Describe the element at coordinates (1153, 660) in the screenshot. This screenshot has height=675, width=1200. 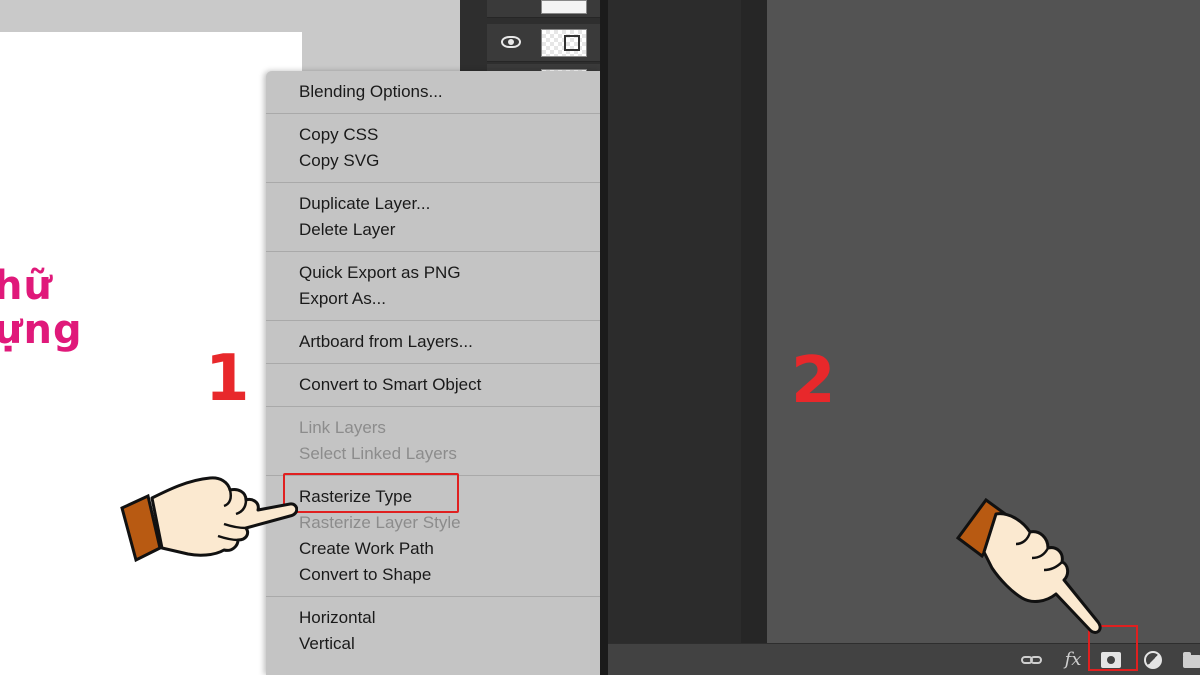
I see `adjustment-layer-icon` at that location.